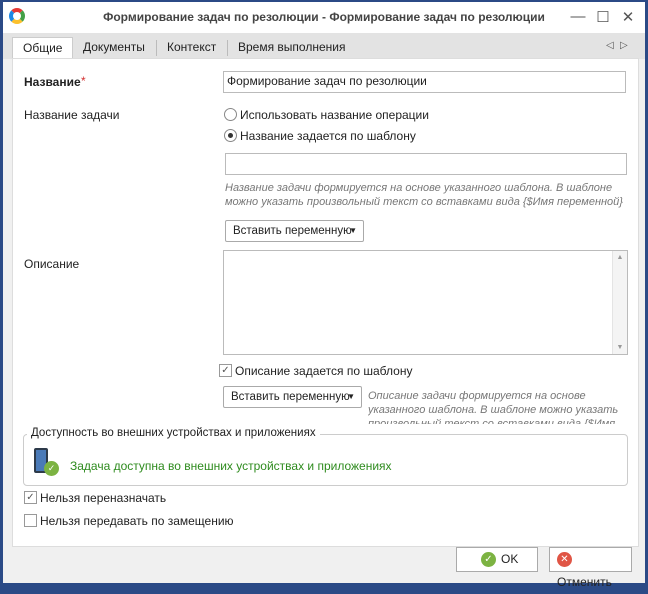  Describe the element at coordinates (83, 81) in the screenshot. I see `required-mark: *` at that location.